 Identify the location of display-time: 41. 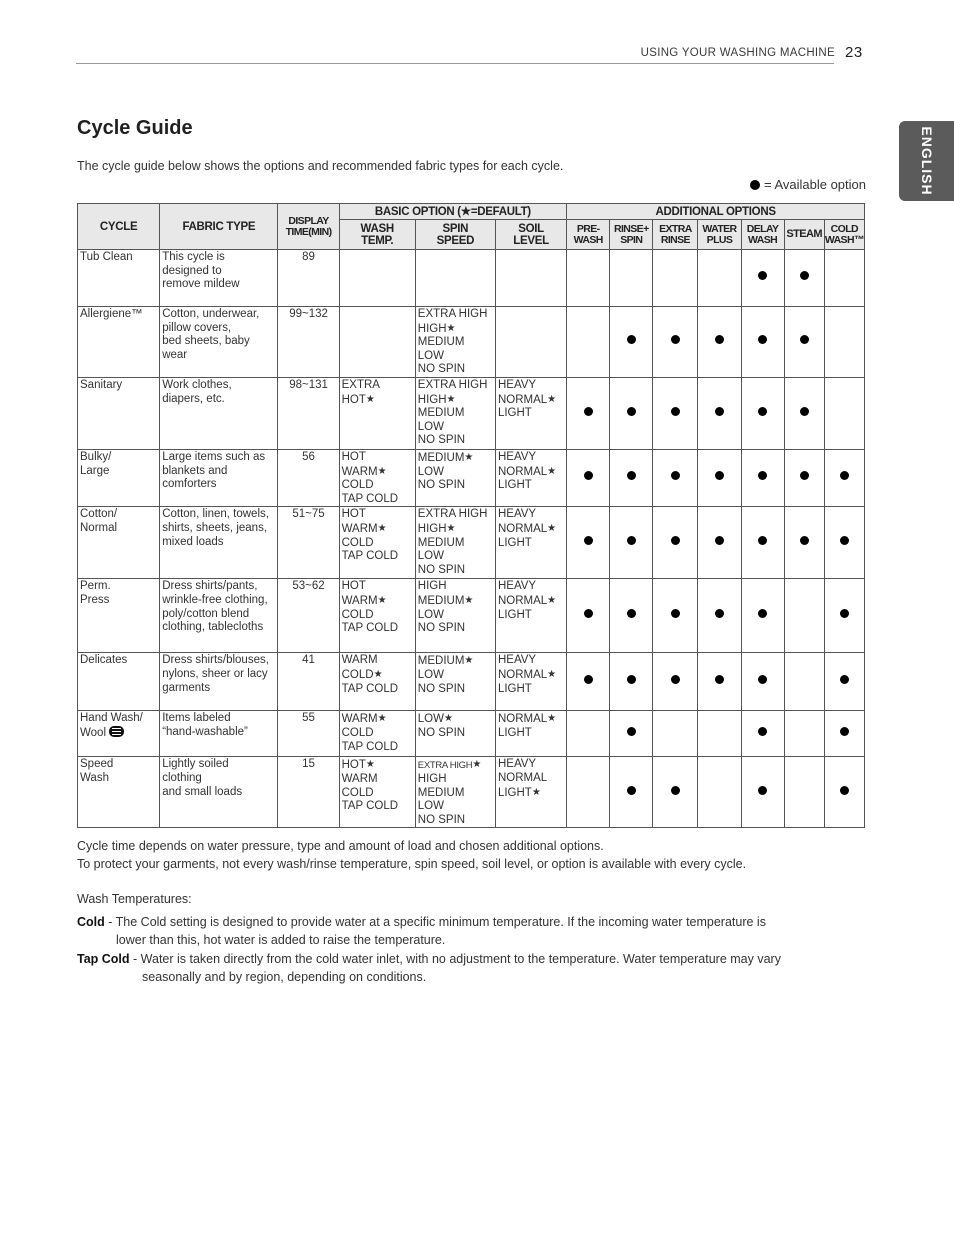
(308, 682).